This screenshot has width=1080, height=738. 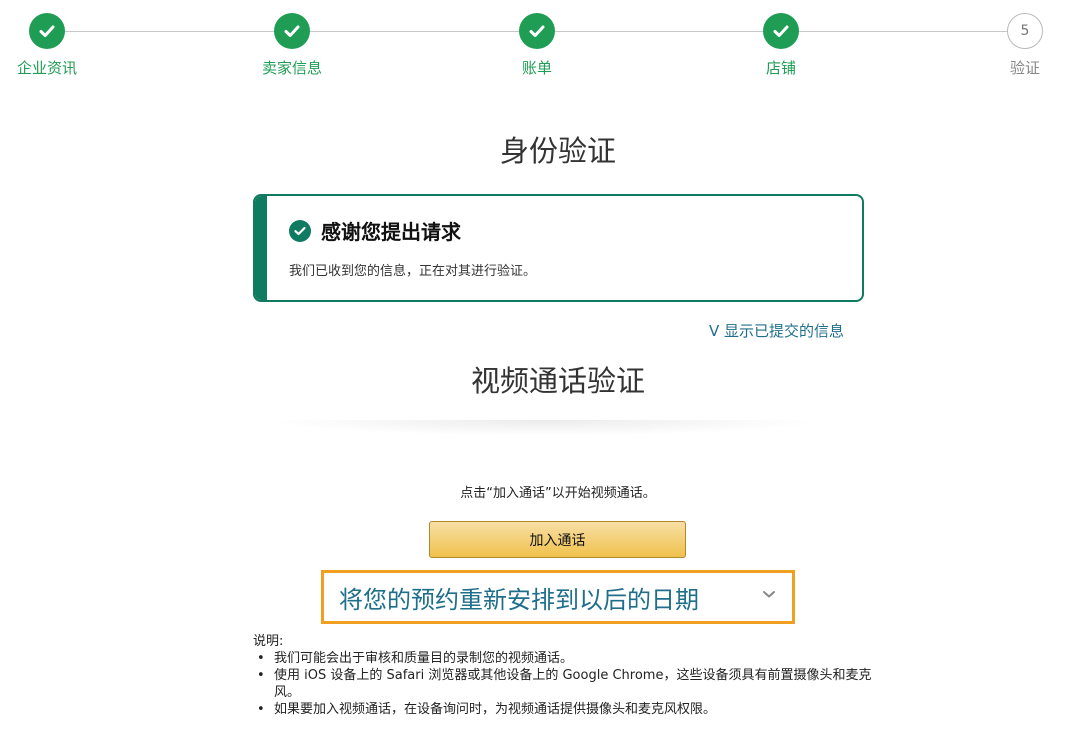 I want to click on join-hint-text: 点击“加入通话”以开始视频通话。, so click(x=558, y=493).